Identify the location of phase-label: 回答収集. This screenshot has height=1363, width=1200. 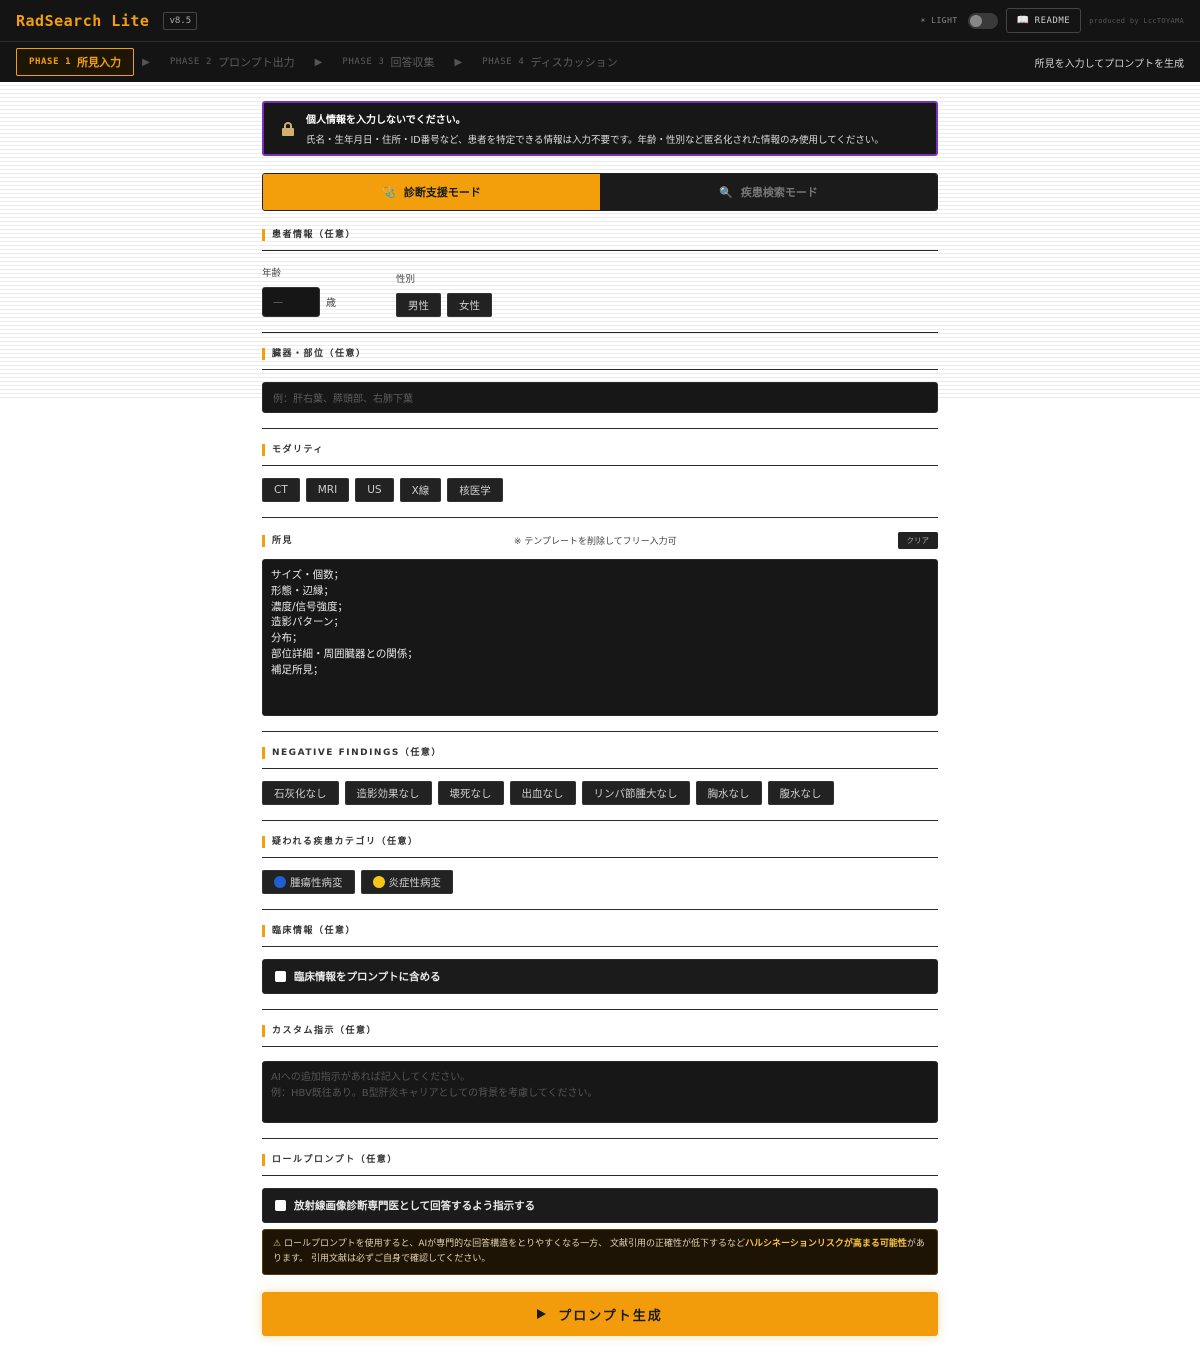
(412, 62).